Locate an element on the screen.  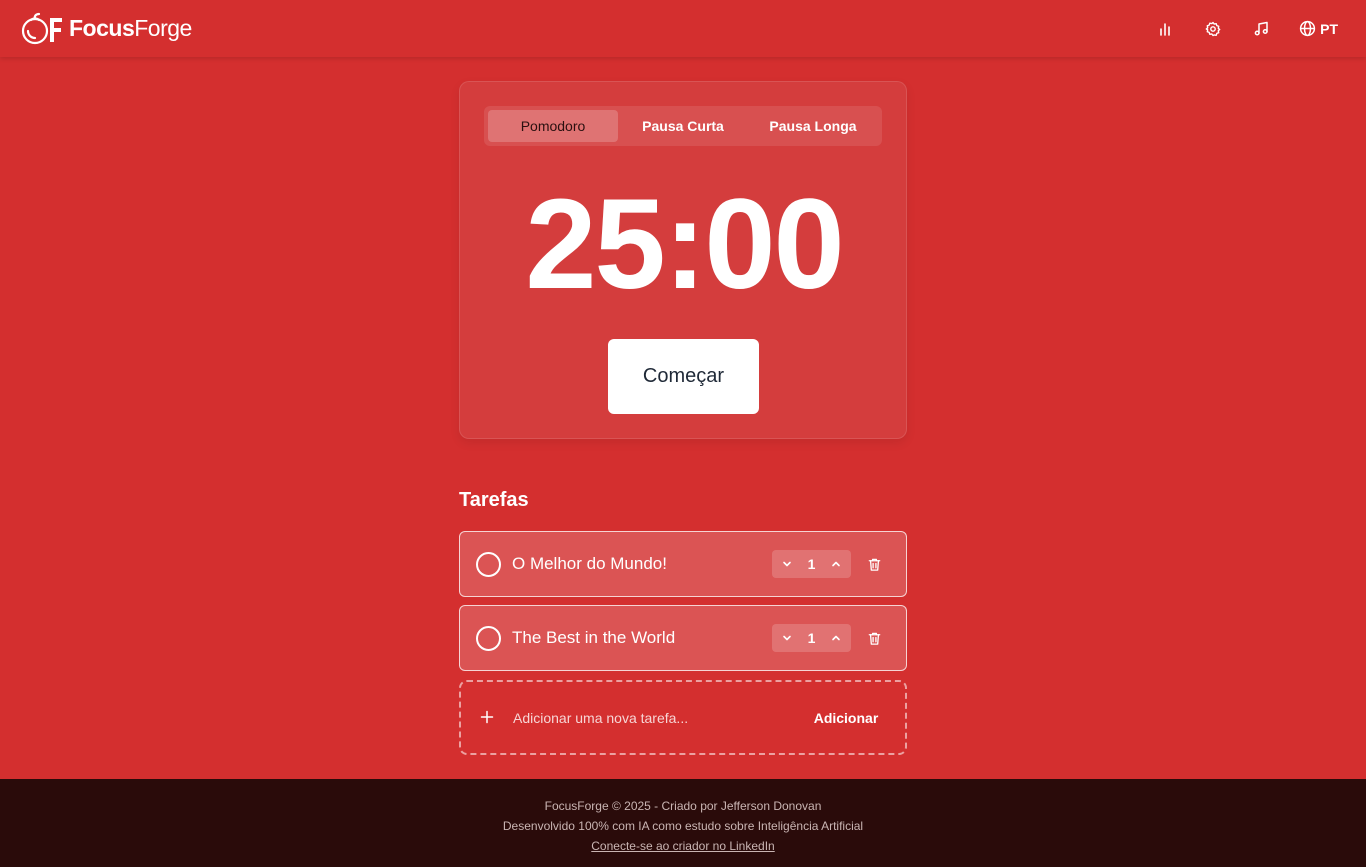
timer-display: 25:00 is located at coordinates (684, 244).